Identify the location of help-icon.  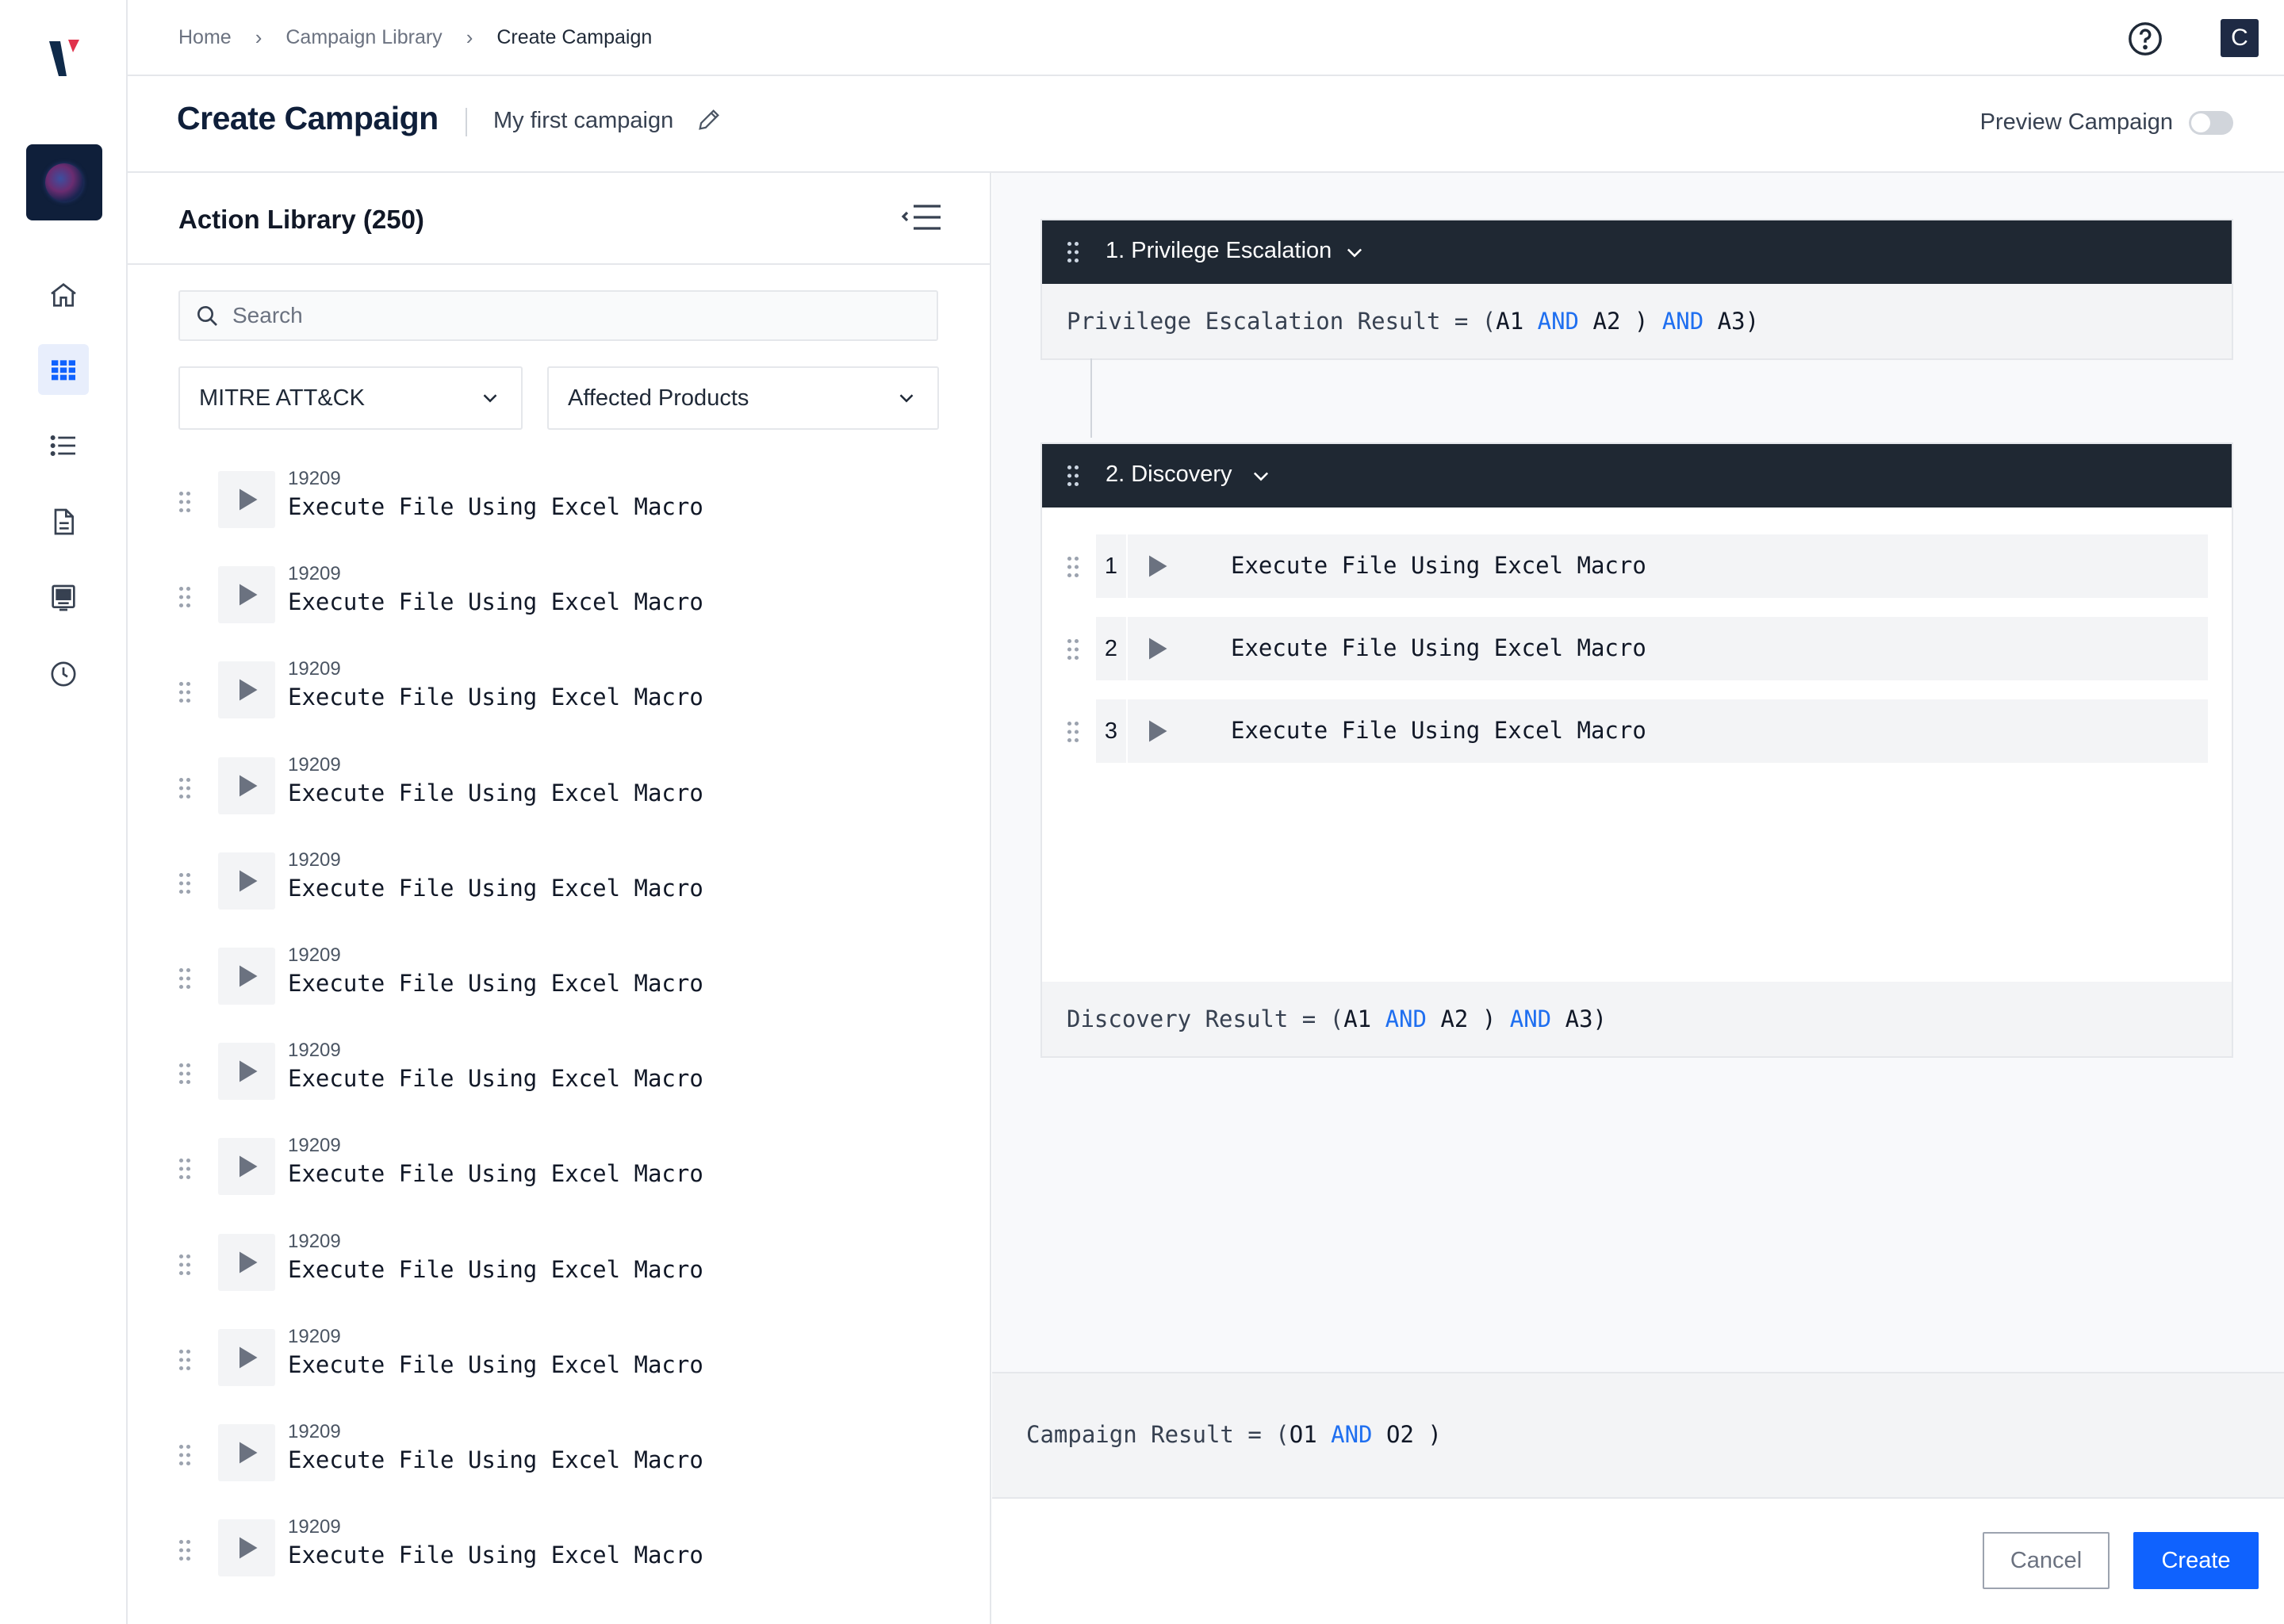
(2145, 39).